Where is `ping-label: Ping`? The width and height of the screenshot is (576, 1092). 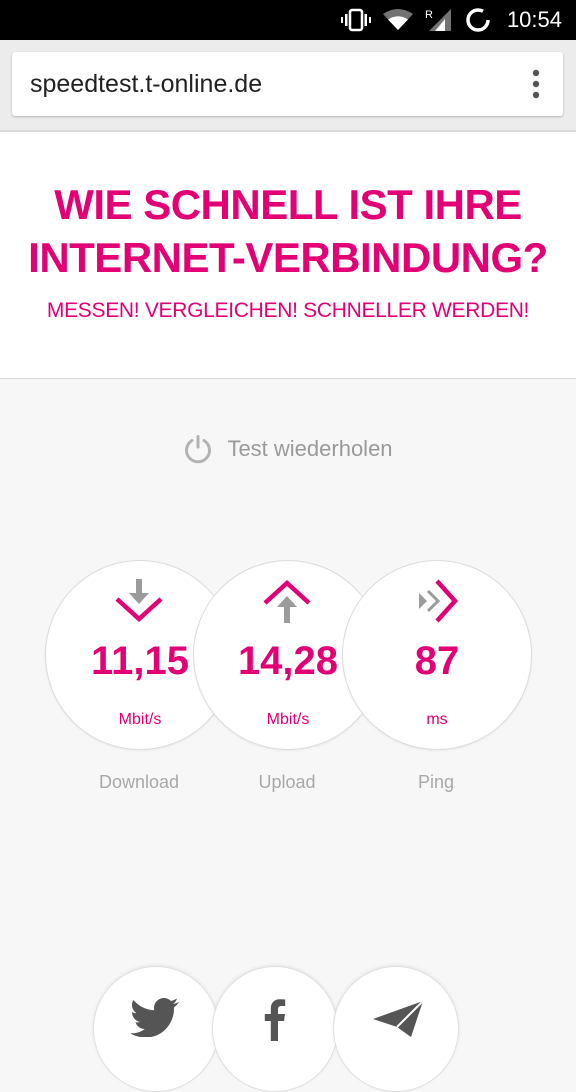 ping-label: Ping is located at coordinates (436, 782).